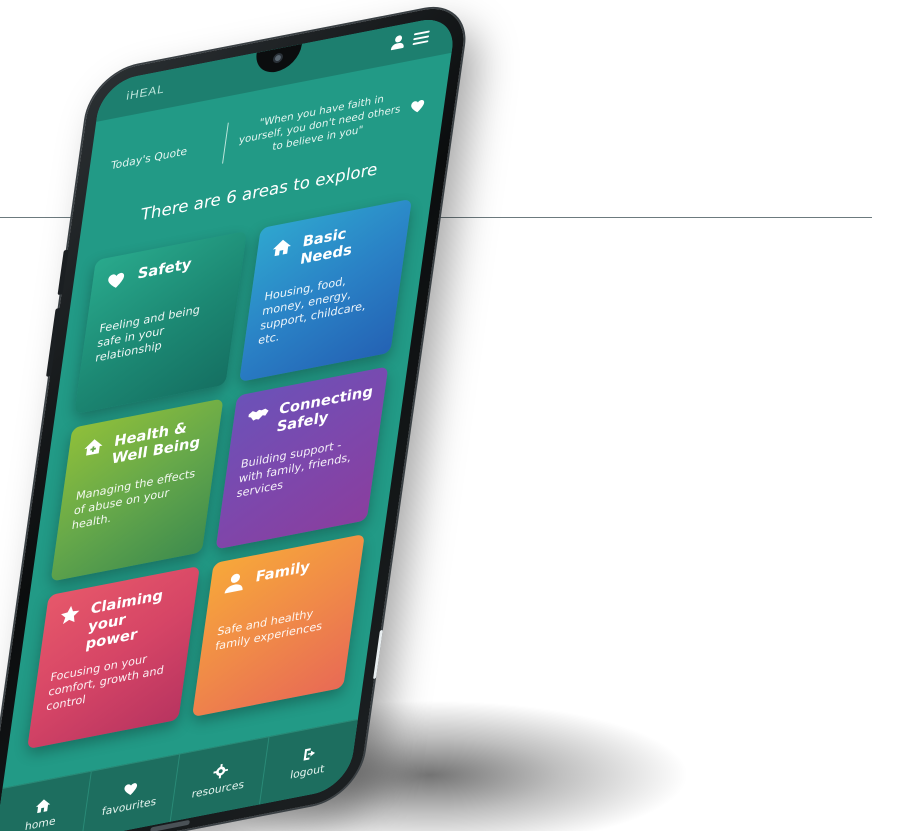 This screenshot has width=897, height=831. Describe the element at coordinates (225, 143) in the screenshot. I see `quote-divider` at that location.